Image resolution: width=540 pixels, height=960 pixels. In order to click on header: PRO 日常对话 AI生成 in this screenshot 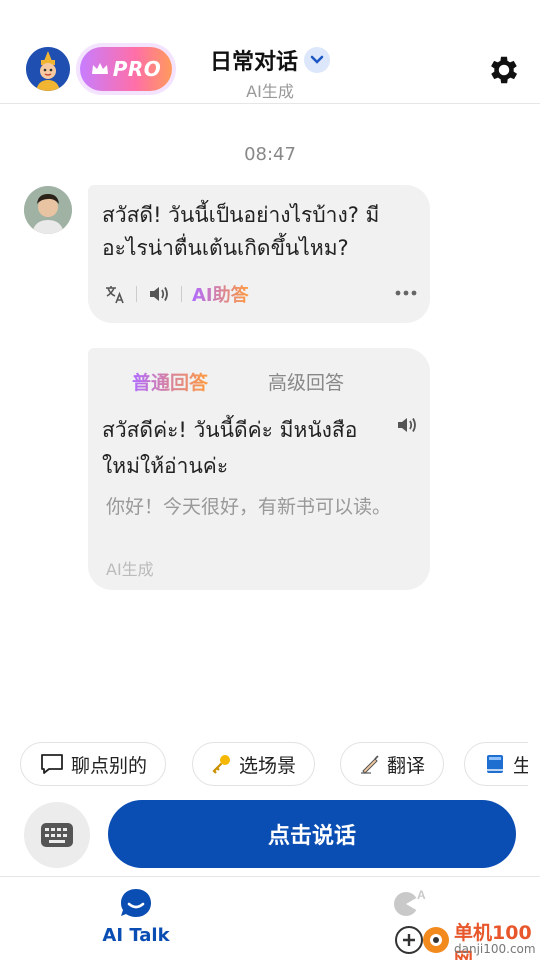, I will do `click(270, 52)`.